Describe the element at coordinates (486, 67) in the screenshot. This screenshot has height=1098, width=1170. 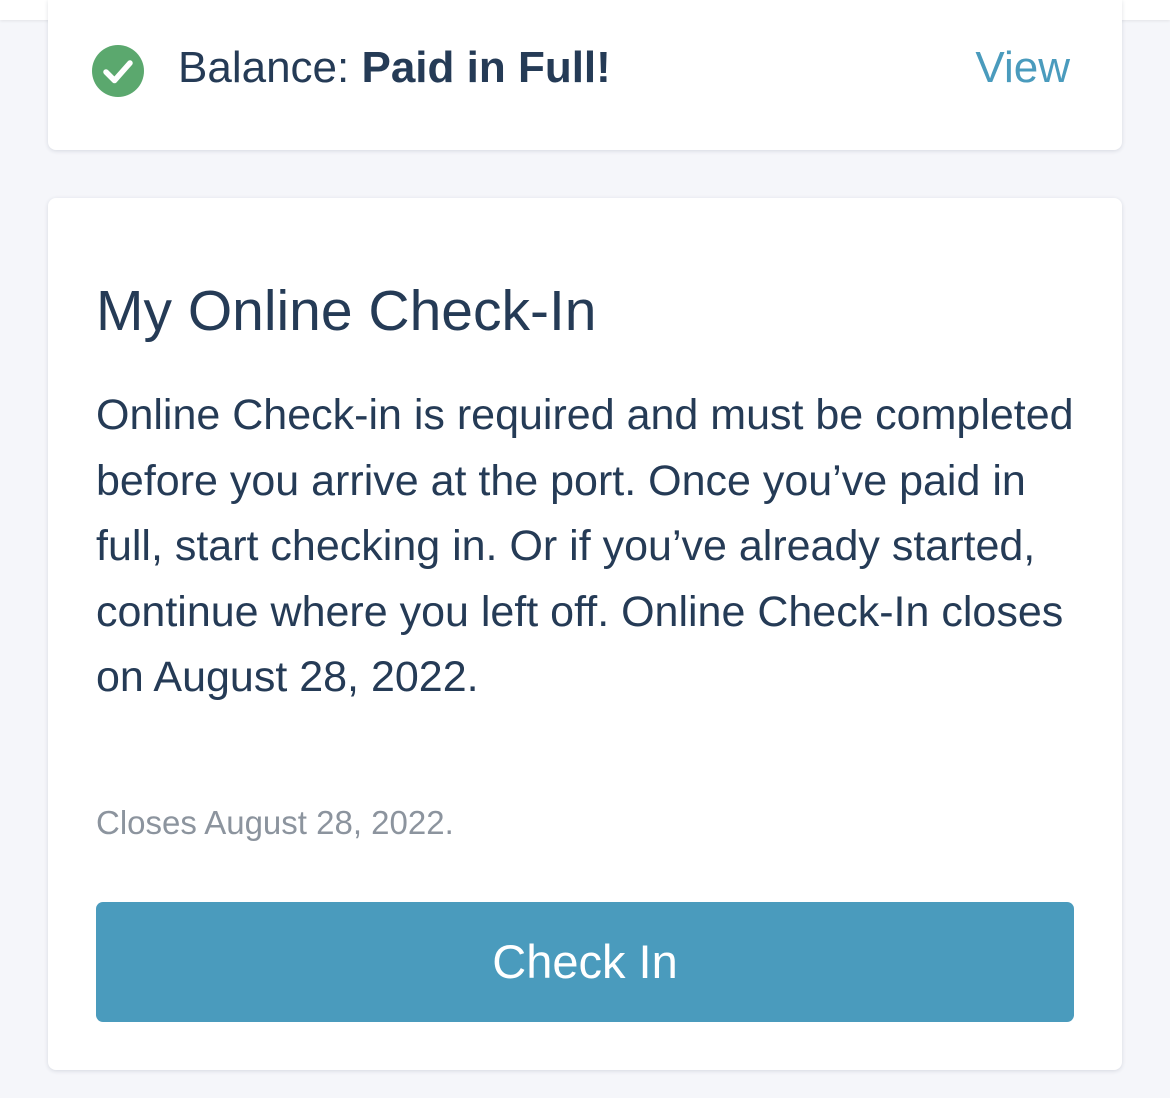
I see `balance-status: Paid in Full!` at that location.